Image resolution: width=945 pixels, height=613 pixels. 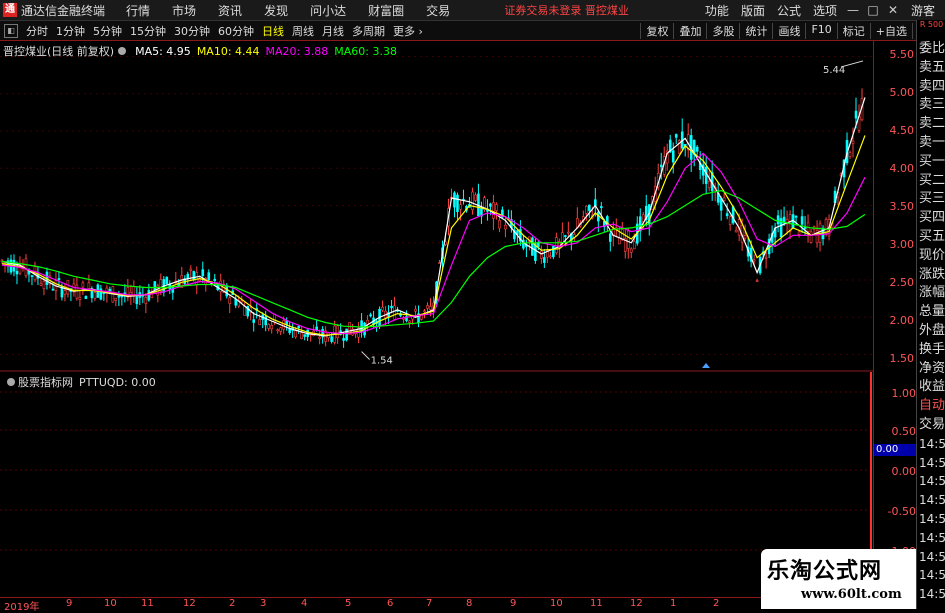 What do you see at coordinates (37, 31) in the screenshot?
I see `tf-intraday: 分时` at bounding box center [37, 31].